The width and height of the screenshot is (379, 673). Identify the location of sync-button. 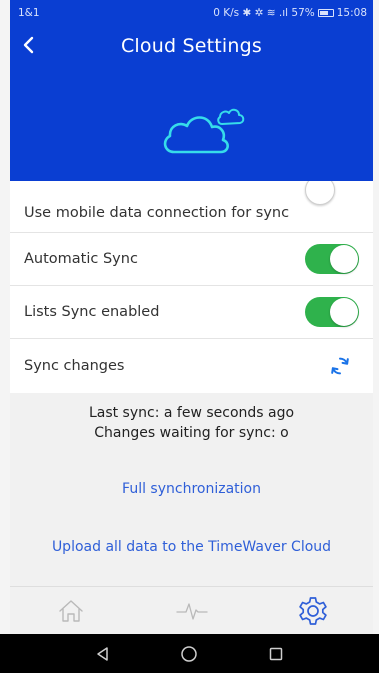
(340, 366).